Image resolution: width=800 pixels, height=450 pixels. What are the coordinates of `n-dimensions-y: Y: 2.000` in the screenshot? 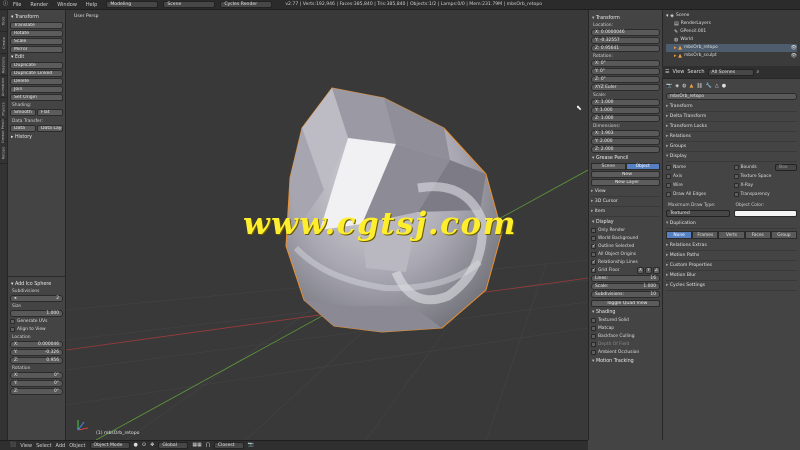 It's located at (625, 141).